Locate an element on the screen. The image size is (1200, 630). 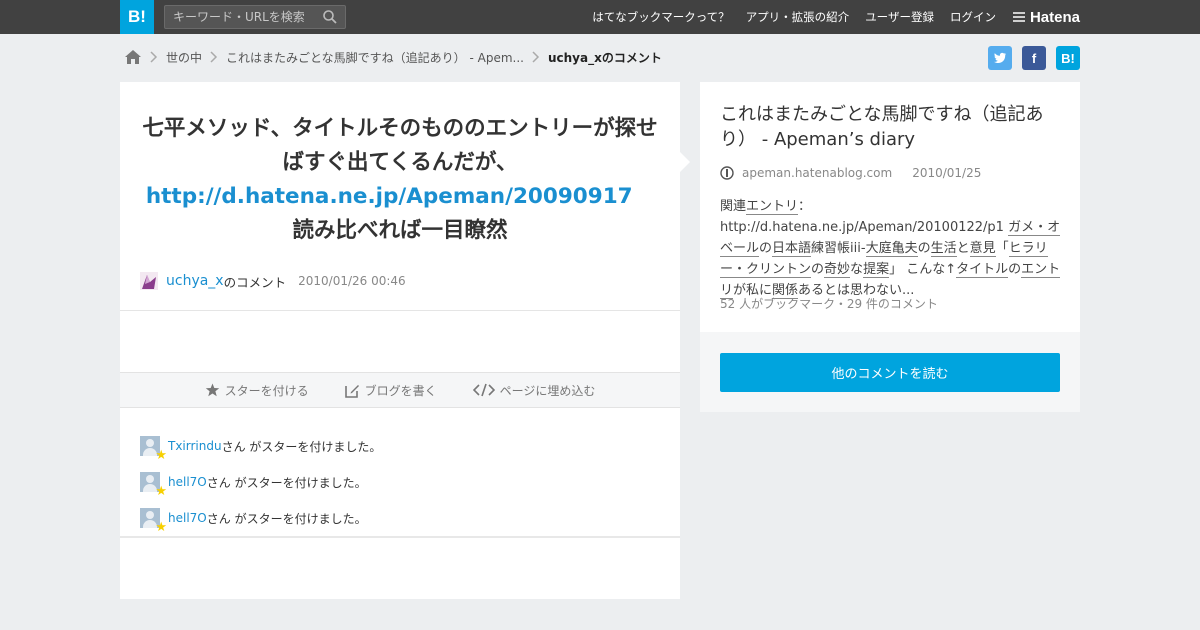
nav-apps: アプリ・拡張の紹介 is located at coordinates (798, 17).